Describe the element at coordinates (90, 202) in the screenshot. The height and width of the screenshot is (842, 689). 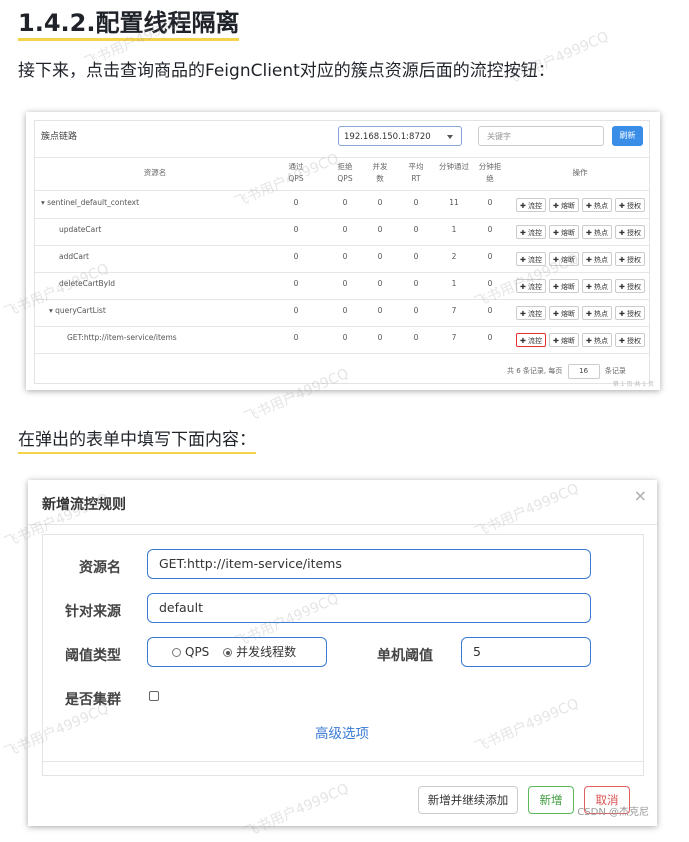
I see `resource-name-cell: ▾ sentinel_default_context` at that location.